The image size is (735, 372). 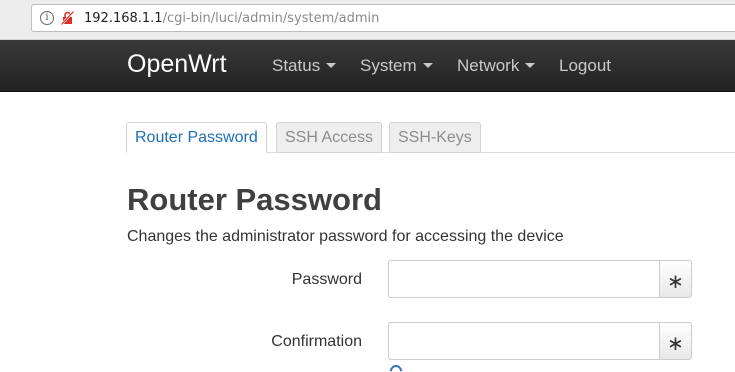 I want to click on nav-system: System, so click(x=396, y=66).